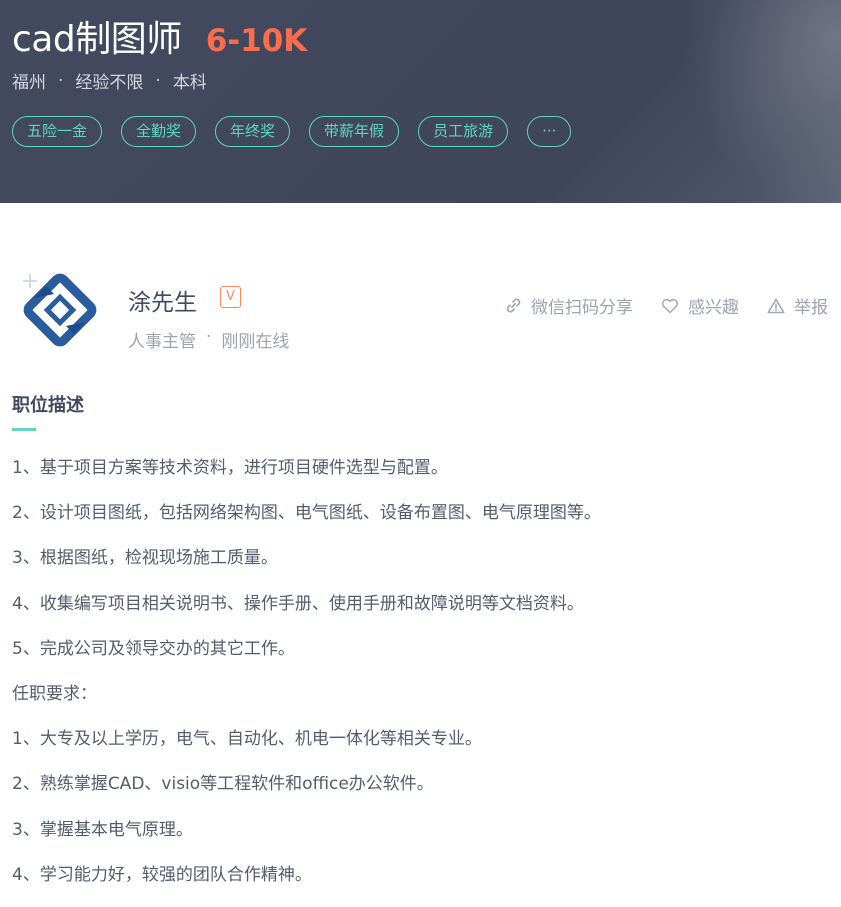  I want to click on description-line: 1、大专及以上学历，电气、自动化、机电一体化等相关专业。, so click(247, 739).